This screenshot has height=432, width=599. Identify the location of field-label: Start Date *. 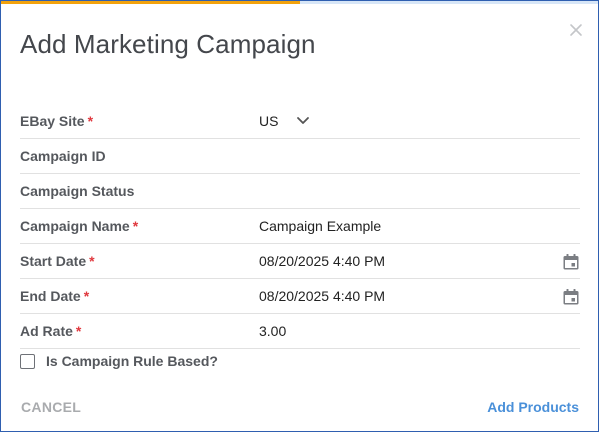
(57, 261).